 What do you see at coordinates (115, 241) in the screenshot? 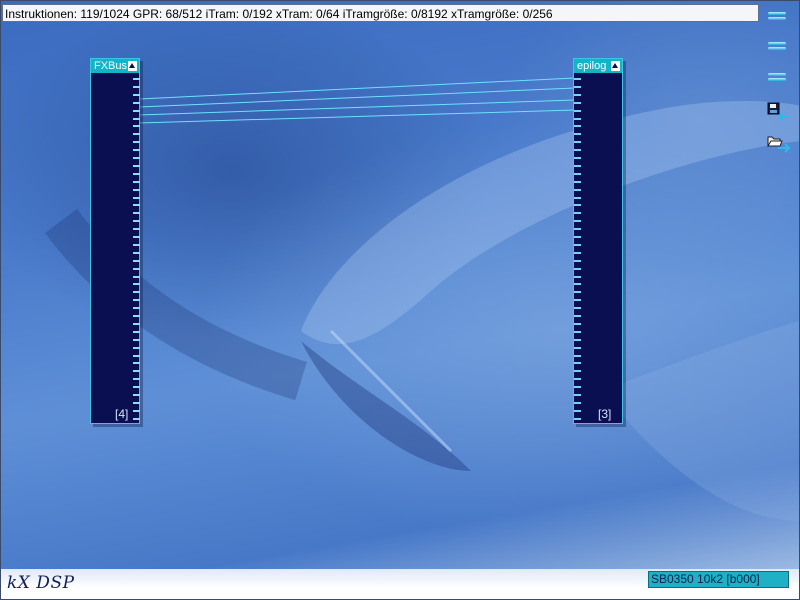
I see `plugin-fxbus: FXBus [4]` at bounding box center [115, 241].